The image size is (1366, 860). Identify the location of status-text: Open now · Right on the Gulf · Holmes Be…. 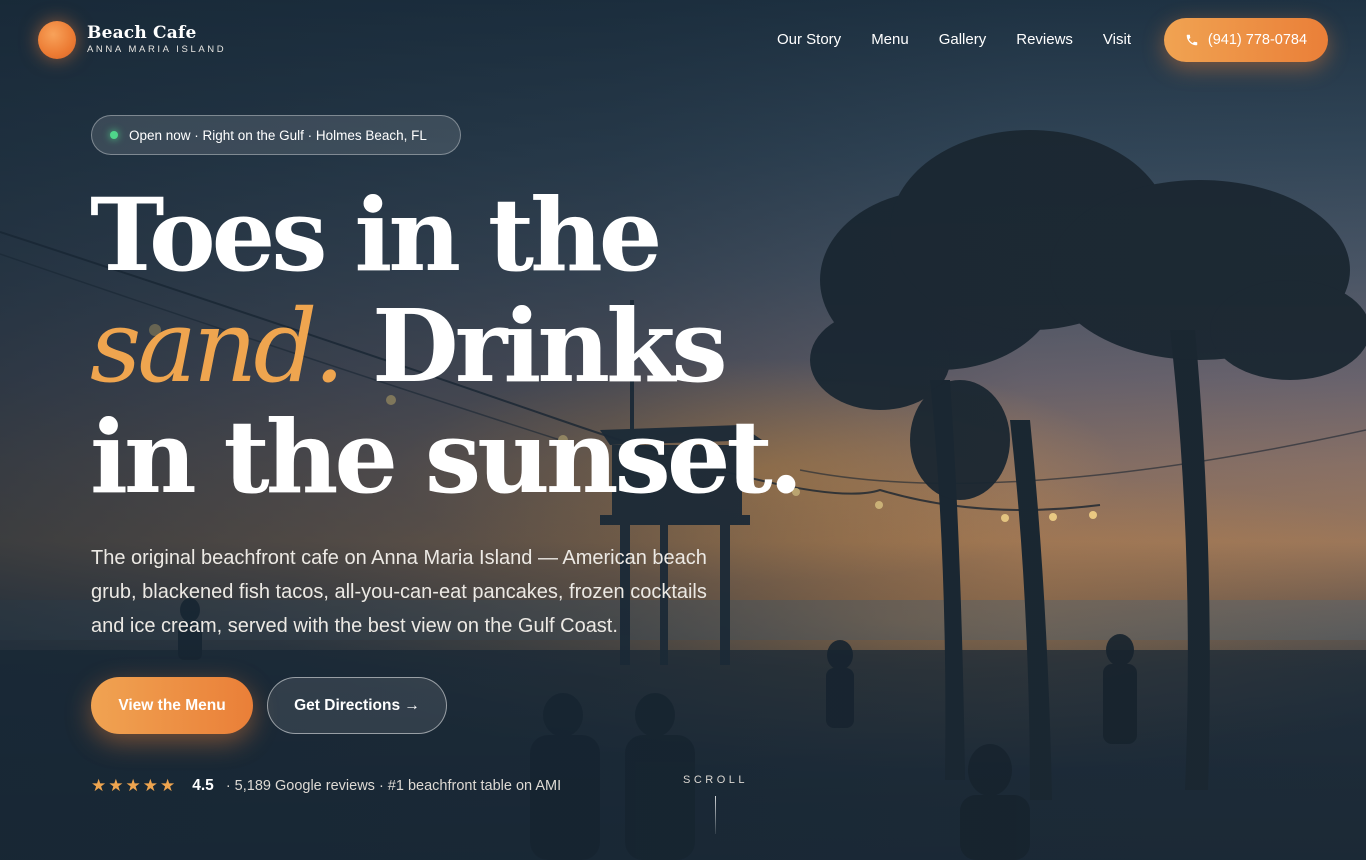
(278, 135).